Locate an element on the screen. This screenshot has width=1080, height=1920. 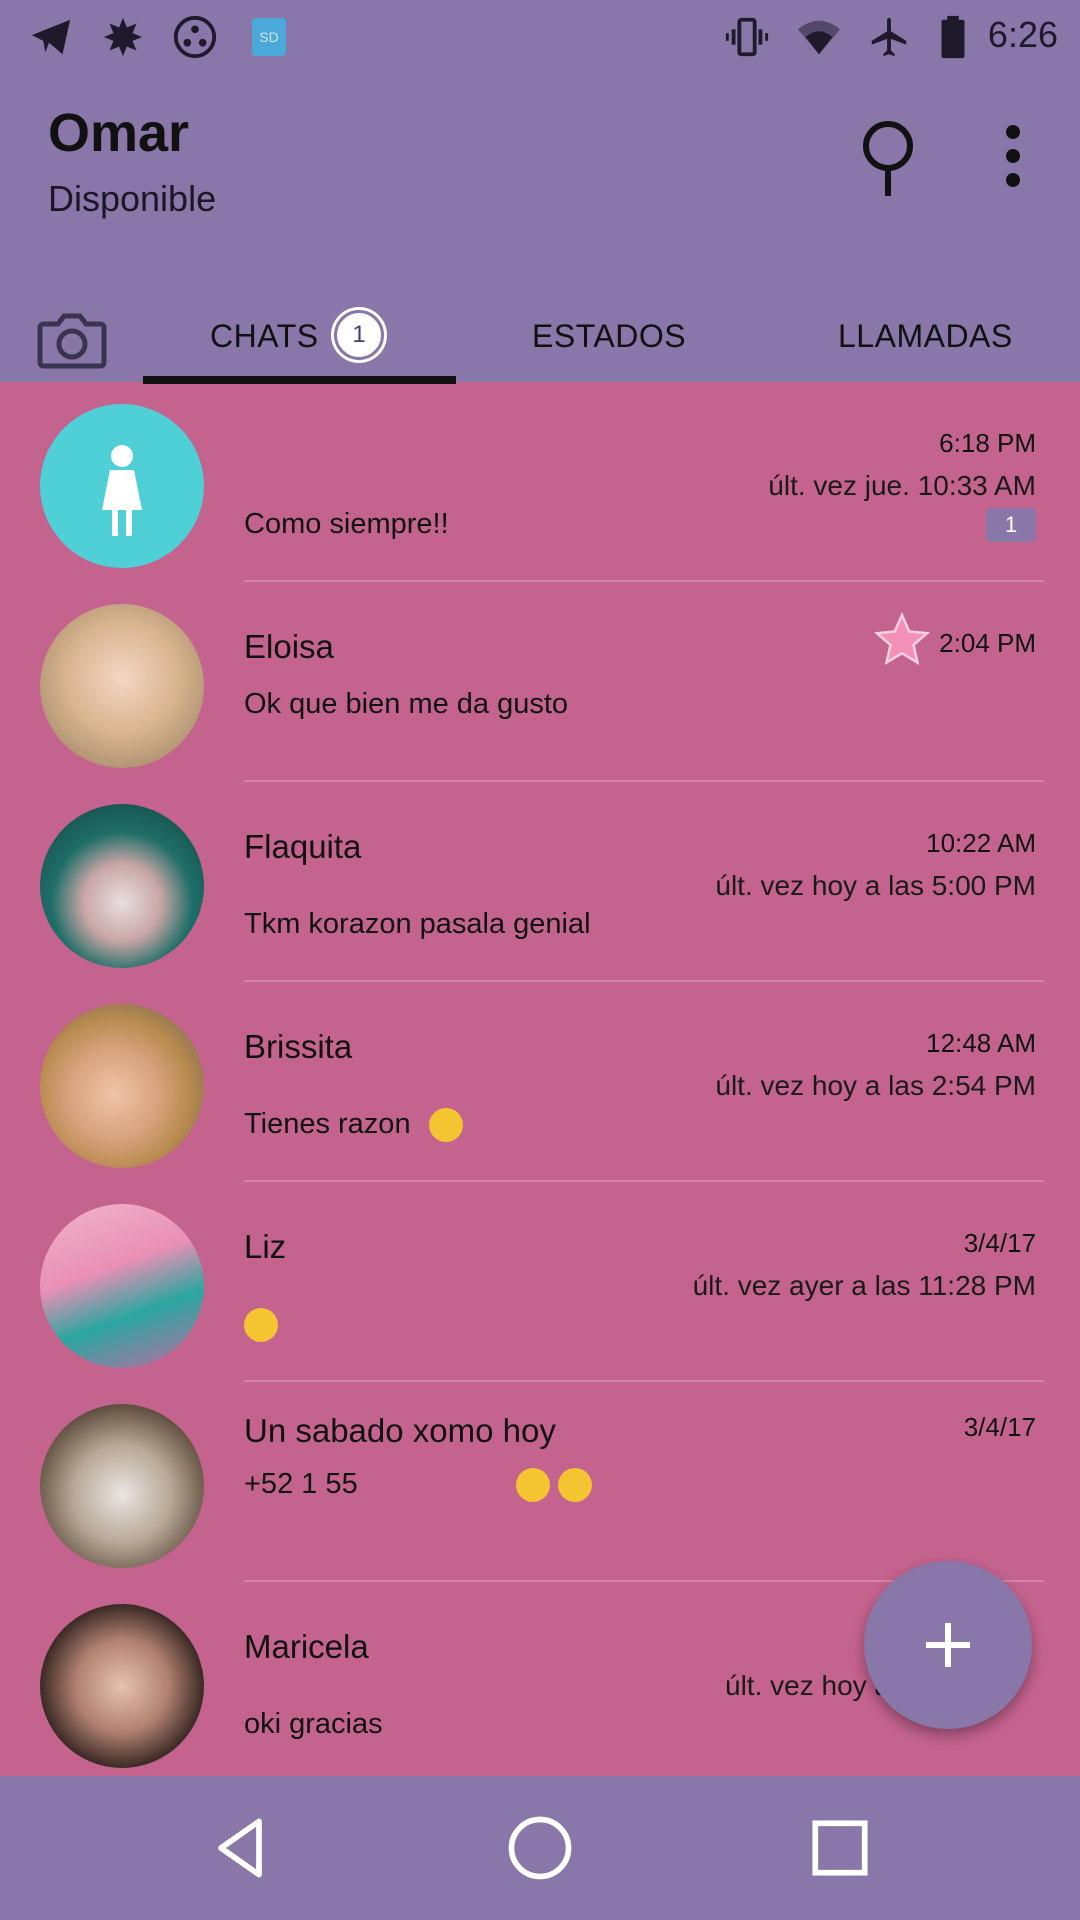
tab-bar: CHATS 1 ESTADOS LLAMADAS is located at coordinates (540, 324).